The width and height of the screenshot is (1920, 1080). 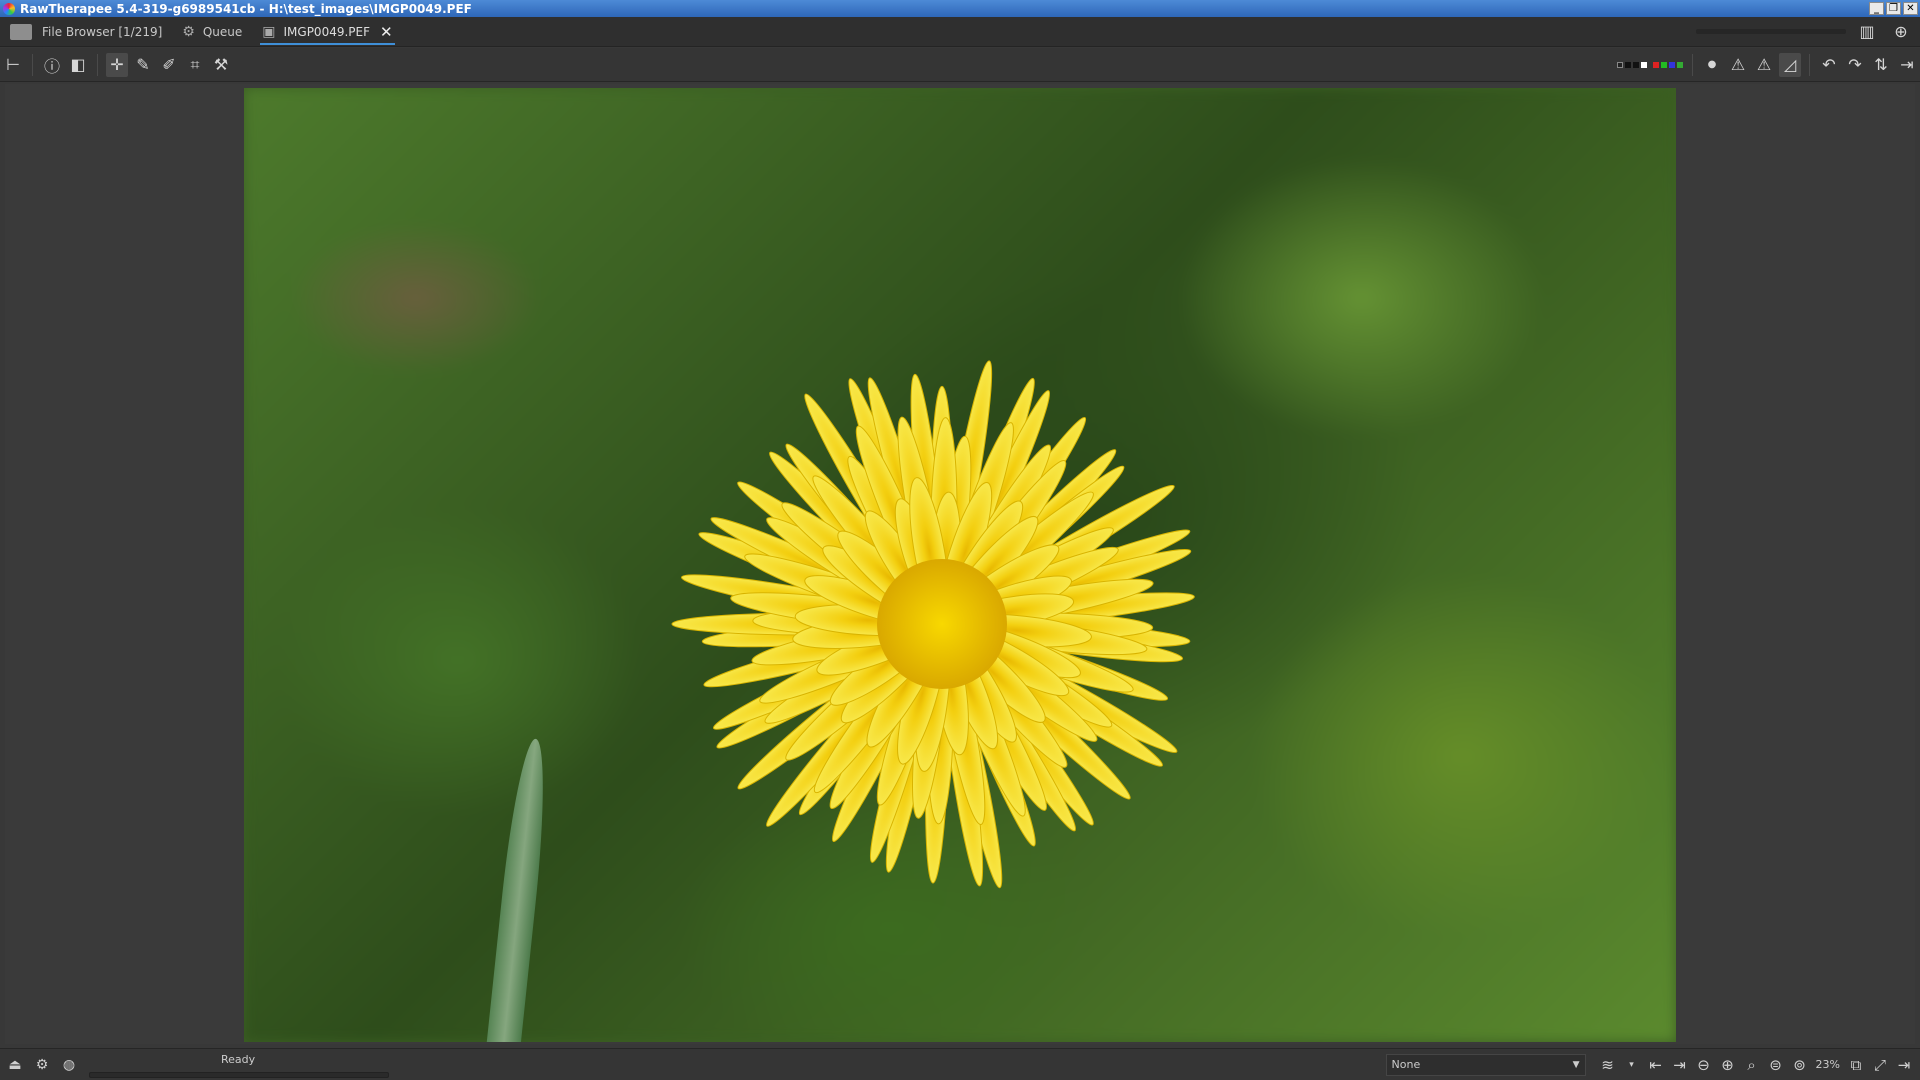 What do you see at coordinates (1576, 1064) in the screenshot?
I see `chevron-down-icon: ▼` at bounding box center [1576, 1064].